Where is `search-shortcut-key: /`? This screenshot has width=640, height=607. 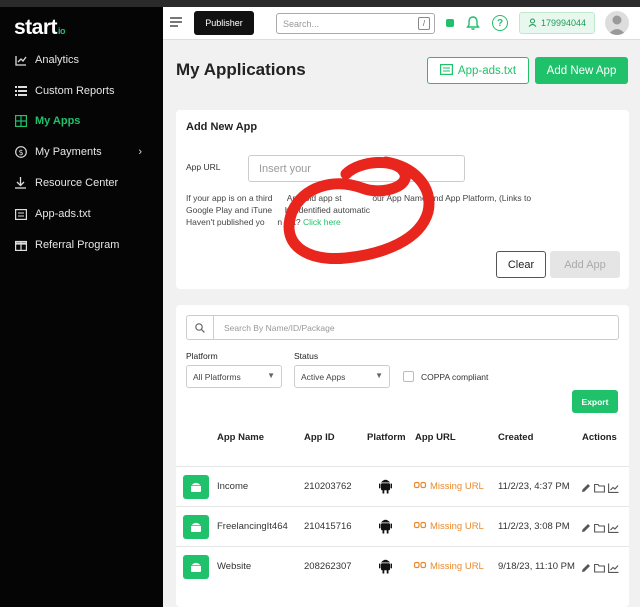
search-shortcut-key: / is located at coordinates (424, 23).